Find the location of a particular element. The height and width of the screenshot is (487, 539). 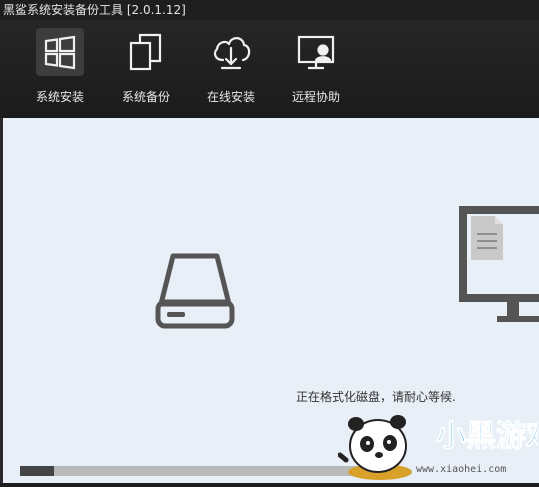

tab-online-install: 在线安装 is located at coordinates (231, 69).